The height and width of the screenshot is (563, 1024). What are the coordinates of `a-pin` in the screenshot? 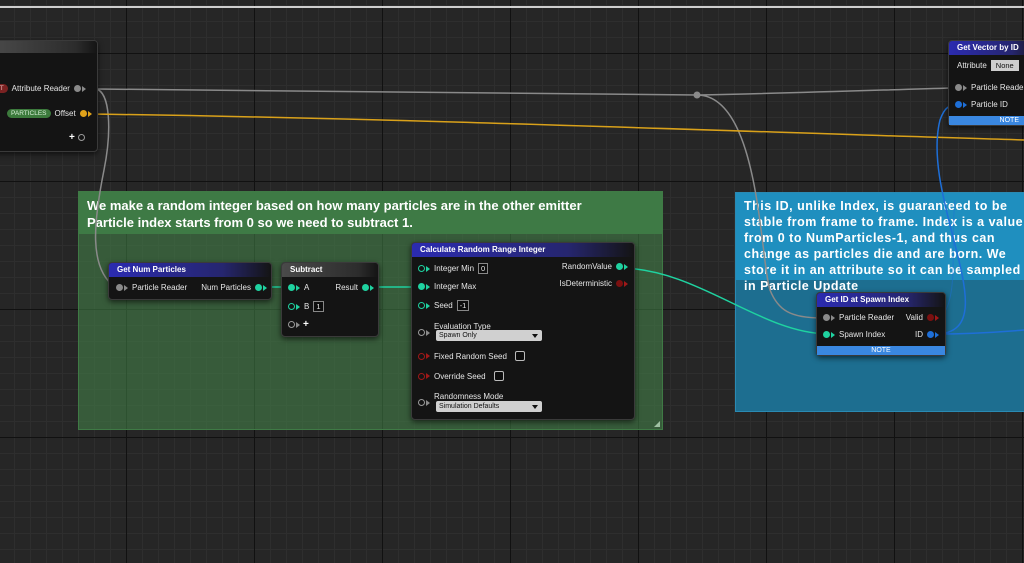 It's located at (291, 287).